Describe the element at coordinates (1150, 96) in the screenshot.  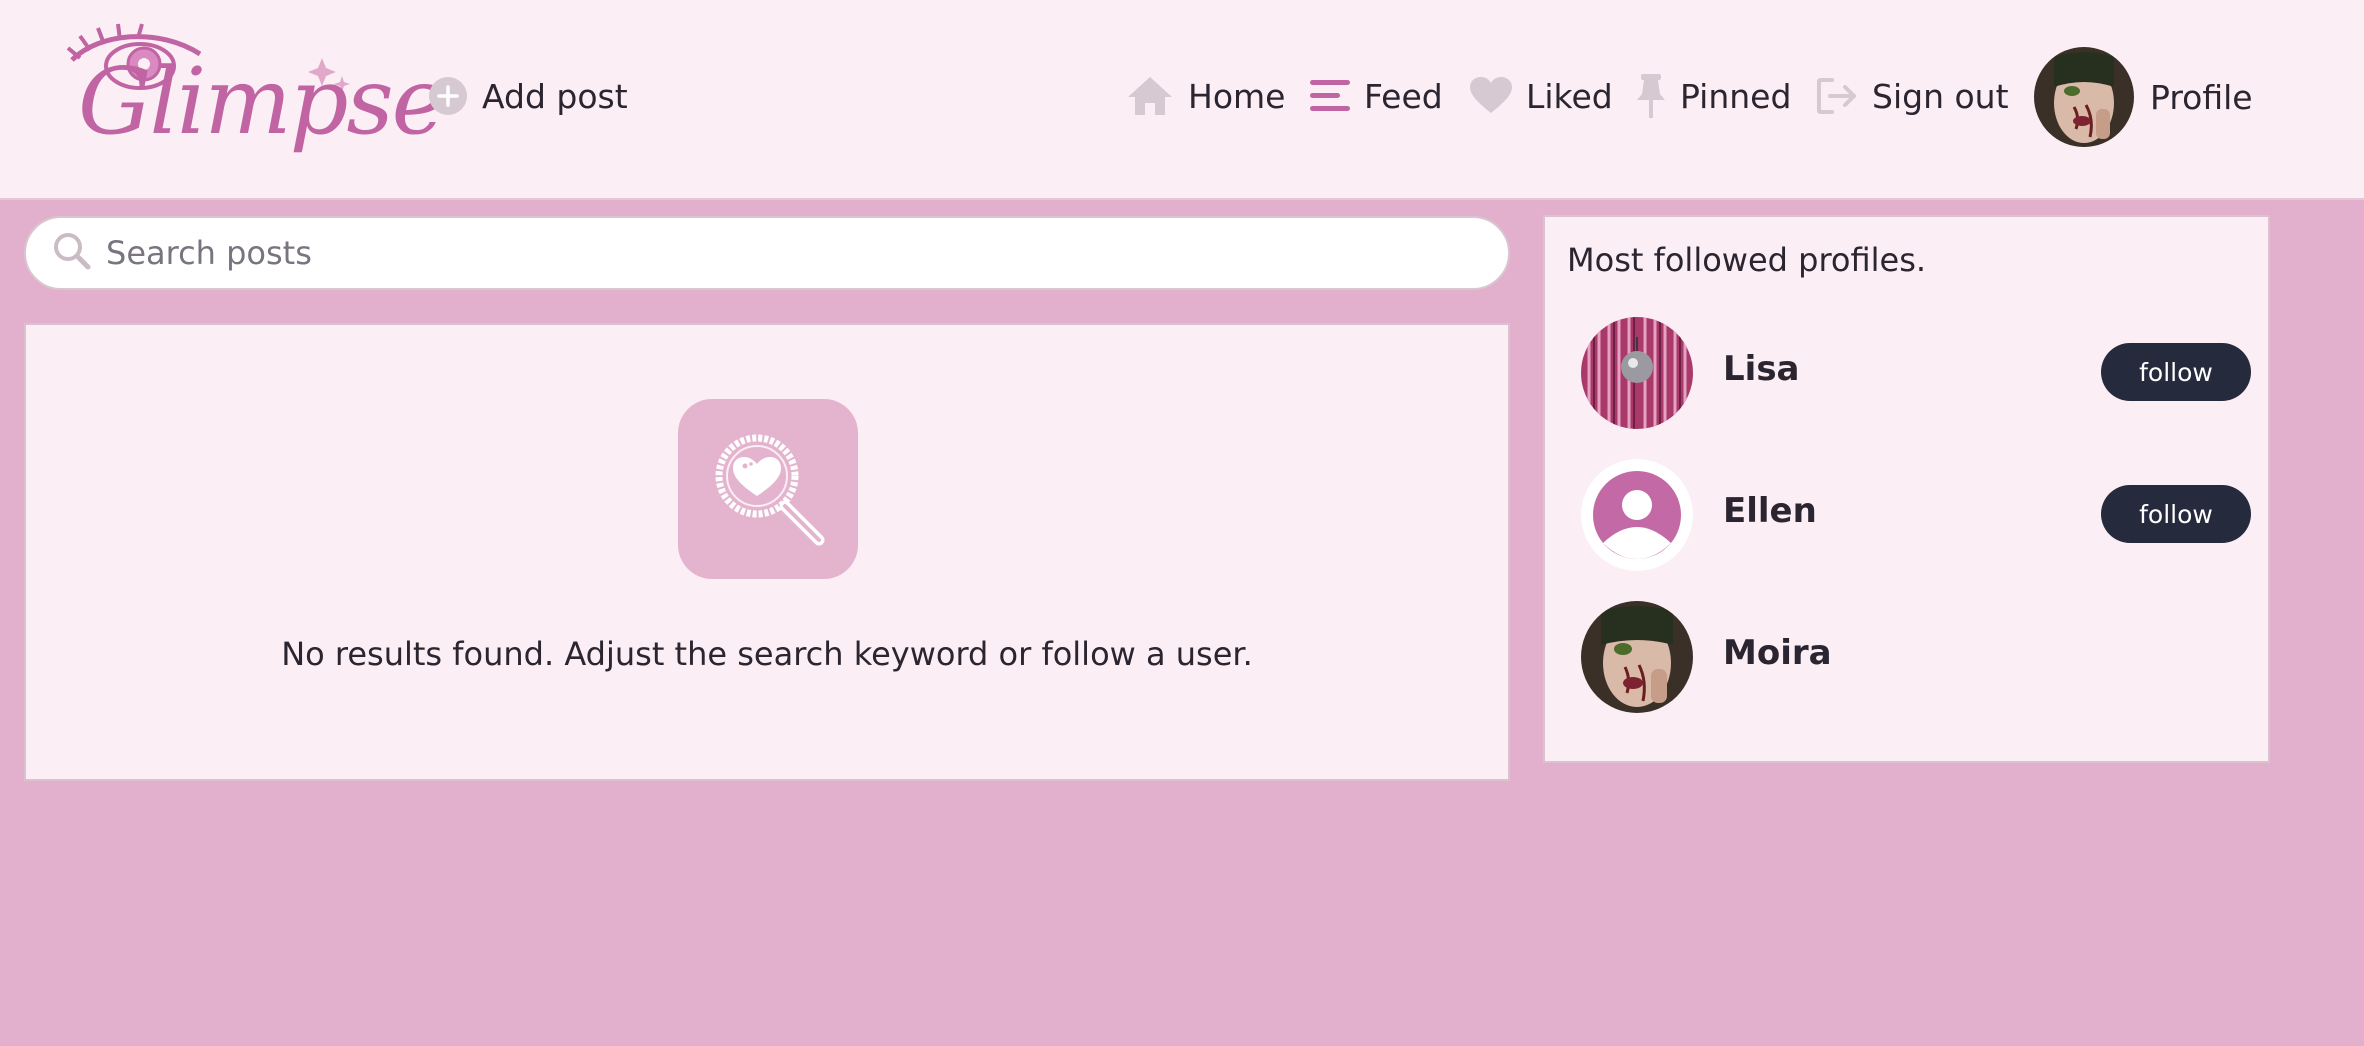
I see `home-icon` at that location.